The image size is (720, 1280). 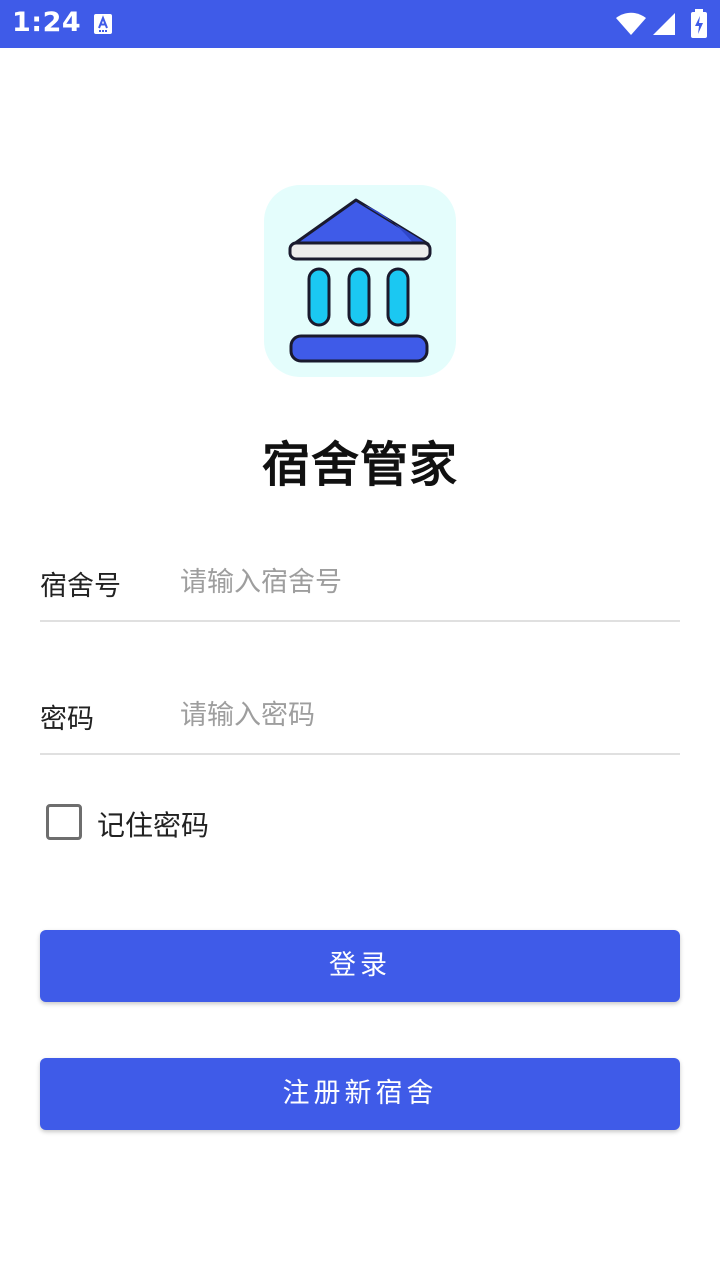 What do you see at coordinates (699, 24) in the screenshot?
I see `battery-charging-icon` at bounding box center [699, 24].